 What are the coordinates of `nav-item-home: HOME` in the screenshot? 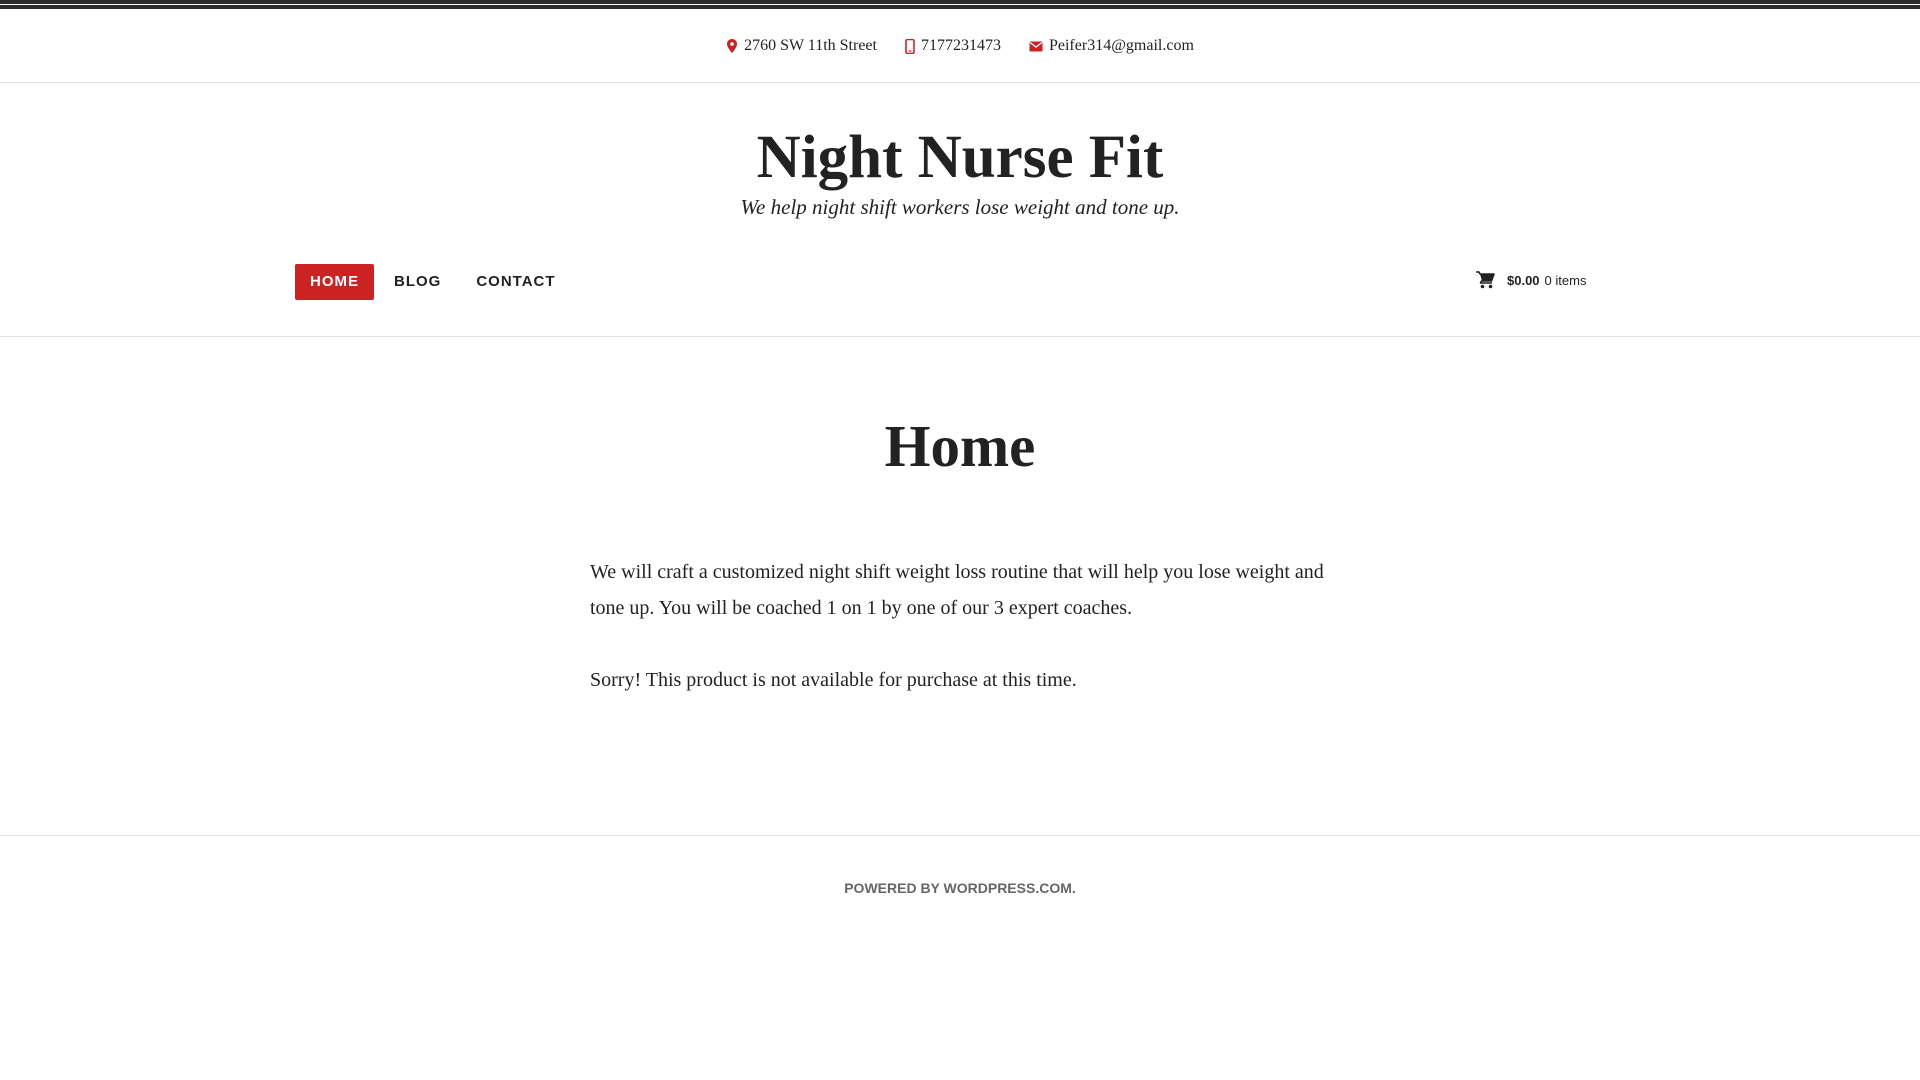 It's located at (334, 282).